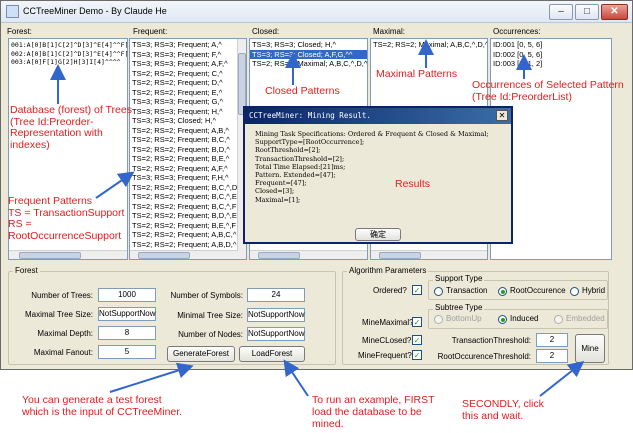  Describe the element at coordinates (296, 378) in the screenshot. I see `arrow-to-load` at that location.